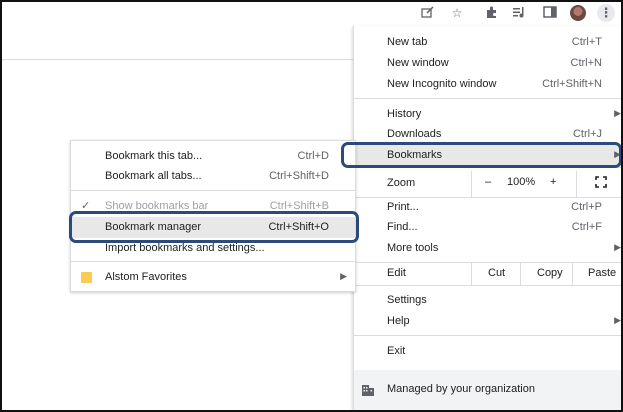  Describe the element at coordinates (487, 227) in the screenshot. I see `menu-item-find: Find... Ctrl+F` at that location.